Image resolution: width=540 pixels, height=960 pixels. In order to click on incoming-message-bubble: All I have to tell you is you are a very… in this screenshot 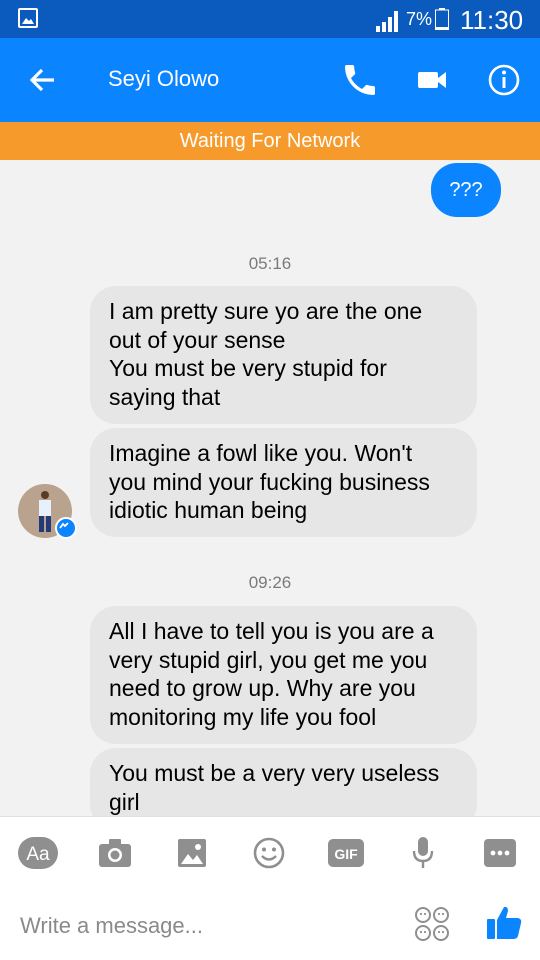, I will do `click(283, 675)`.